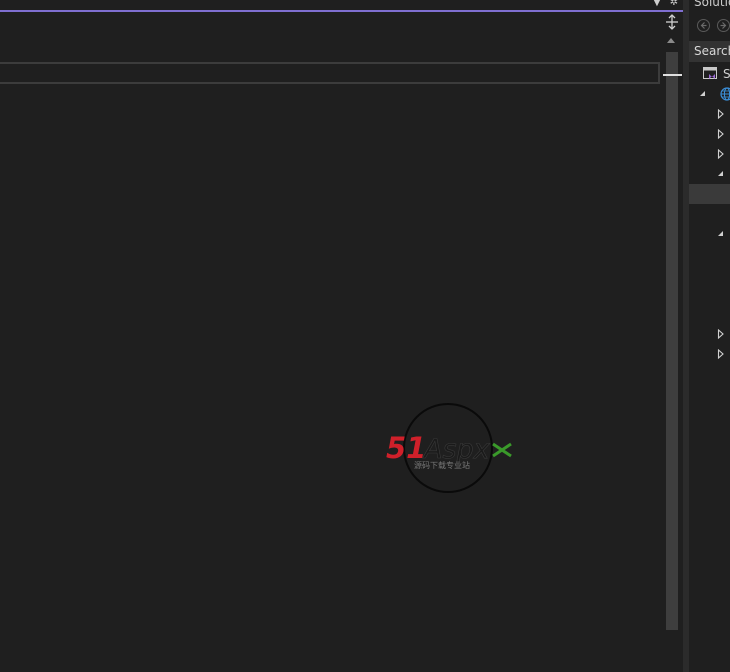 This screenshot has width=730, height=672. I want to click on scroll-up-arrow-icon, so click(671, 40).